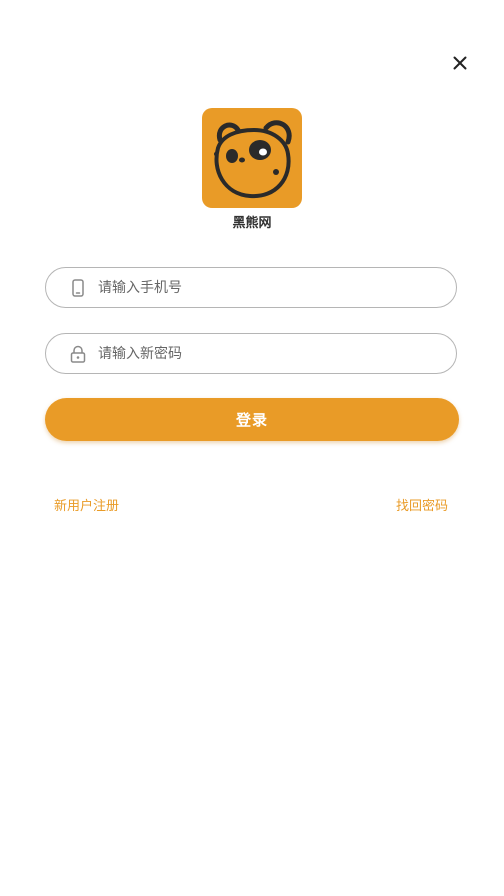  I want to click on close-button, so click(460, 64).